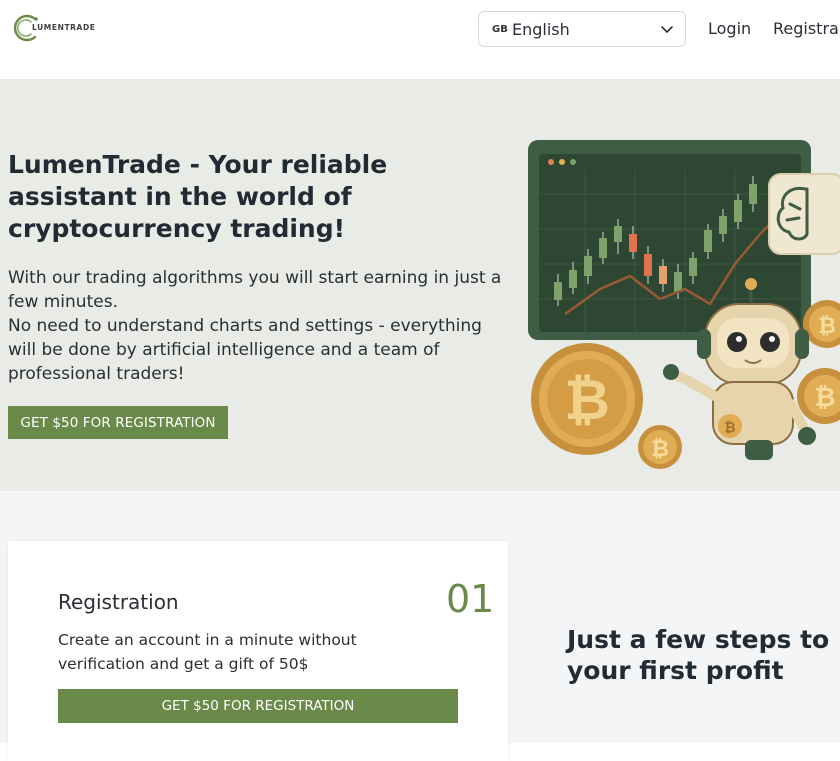 This screenshot has height=761, width=840. I want to click on hero-register-button: GET $50 FOR REGISTRATION, so click(118, 422).